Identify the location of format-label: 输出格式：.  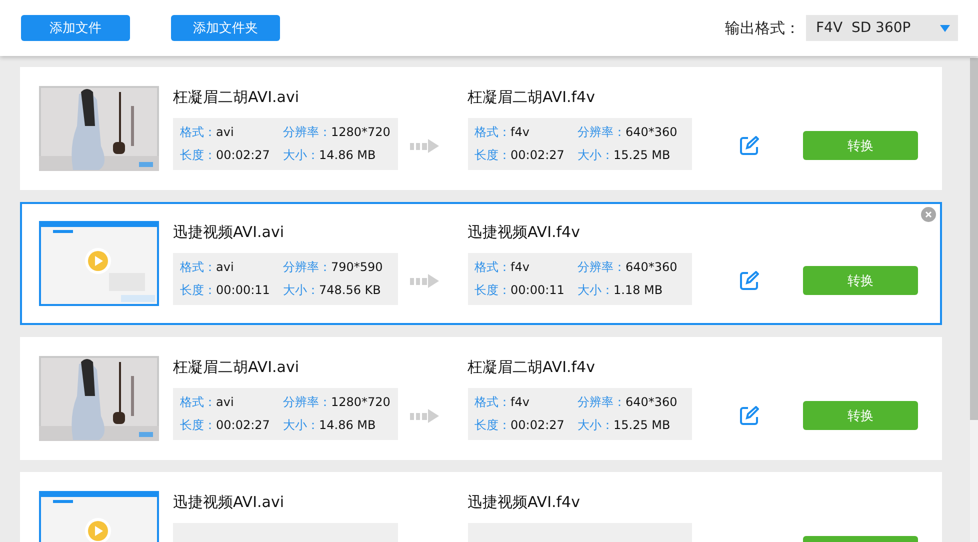
(762, 28).